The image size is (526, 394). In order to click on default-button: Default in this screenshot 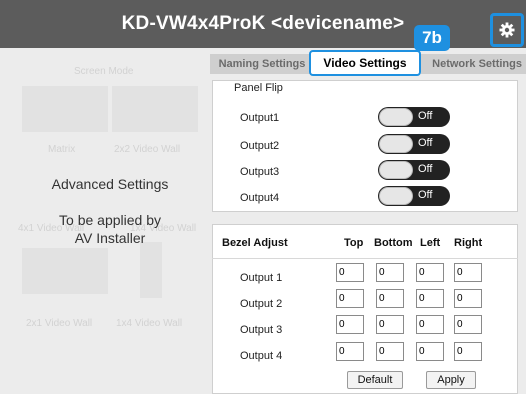, I will do `click(375, 380)`.